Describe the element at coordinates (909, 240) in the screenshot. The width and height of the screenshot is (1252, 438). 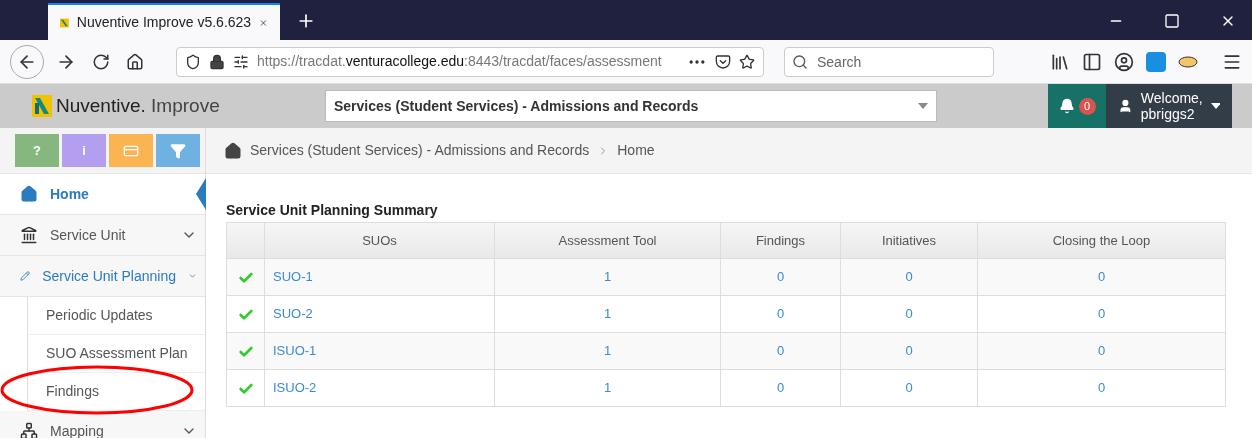
I see `column-header: Initiatives` at that location.